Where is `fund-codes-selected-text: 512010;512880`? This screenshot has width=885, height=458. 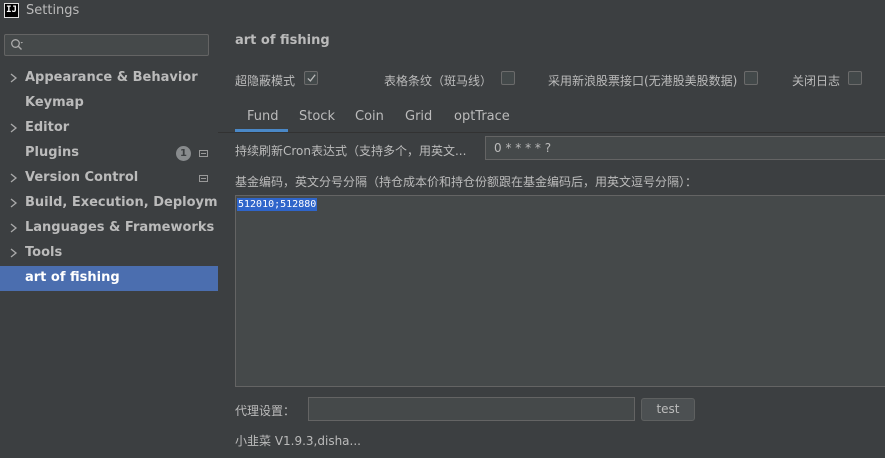 fund-codes-selected-text: 512010;512880 is located at coordinates (277, 204).